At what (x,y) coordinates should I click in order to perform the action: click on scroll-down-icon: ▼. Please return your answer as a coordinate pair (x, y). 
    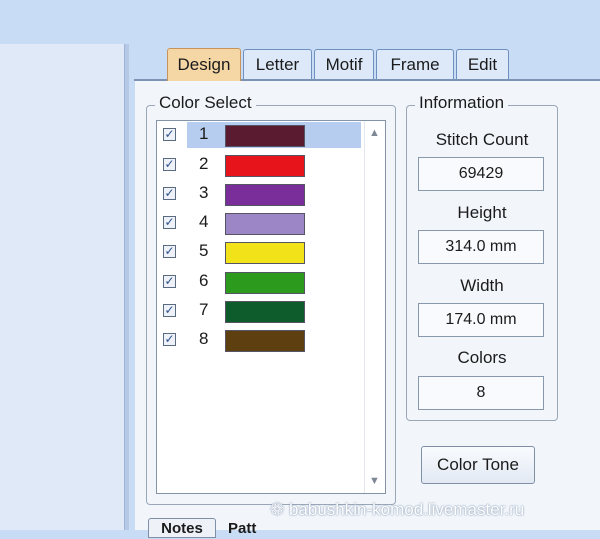
    Looking at the image, I should click on (374, 481).